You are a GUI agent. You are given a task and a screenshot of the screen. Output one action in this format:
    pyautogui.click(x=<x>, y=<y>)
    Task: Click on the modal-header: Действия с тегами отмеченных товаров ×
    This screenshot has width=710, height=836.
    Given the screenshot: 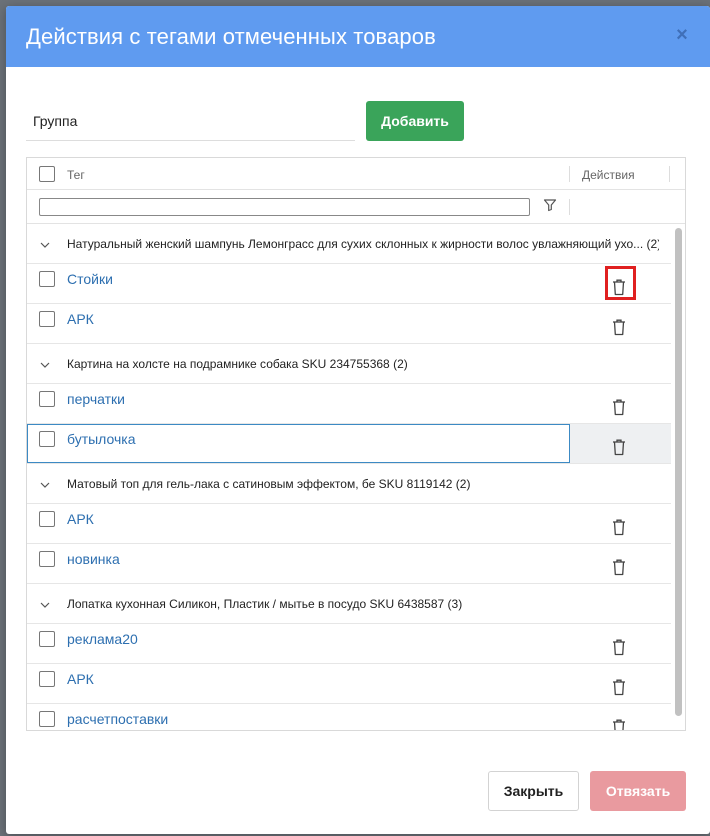 What is the action you would take?
    pyautogui.click(x=358, y=36)
    